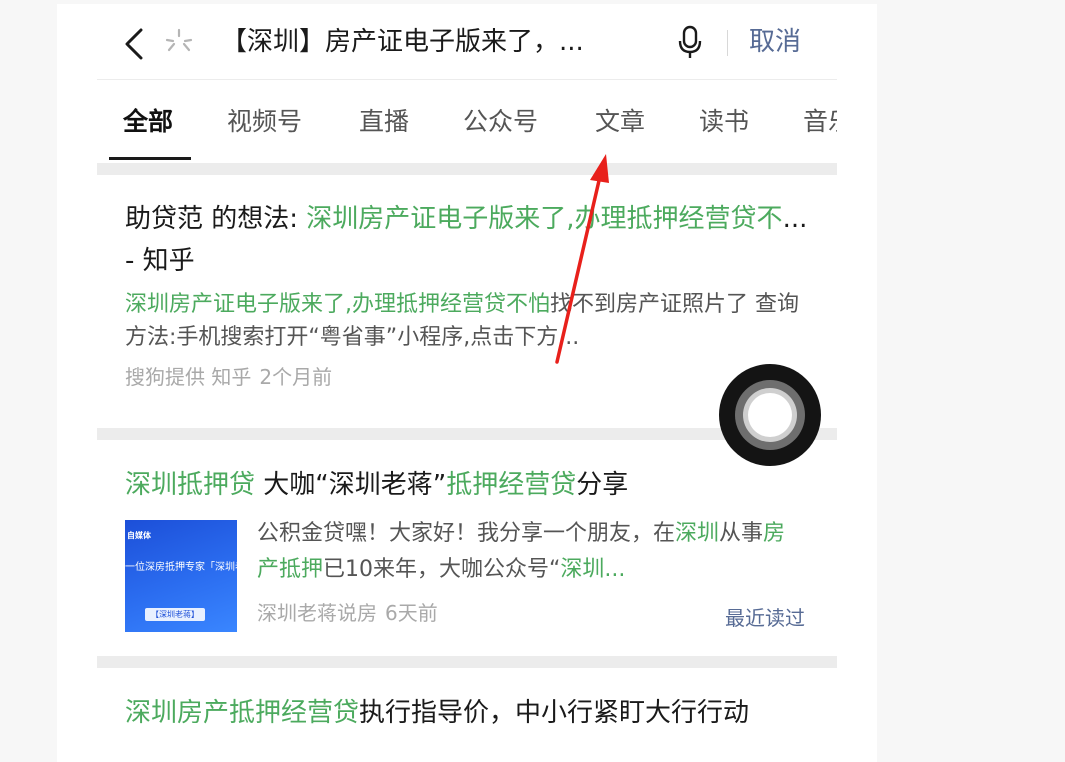 This screenshot has height=762, width=1065. Describe the element at coordinates (150, 158) in the screenshot. I see `tab-active-indicator` at that location.